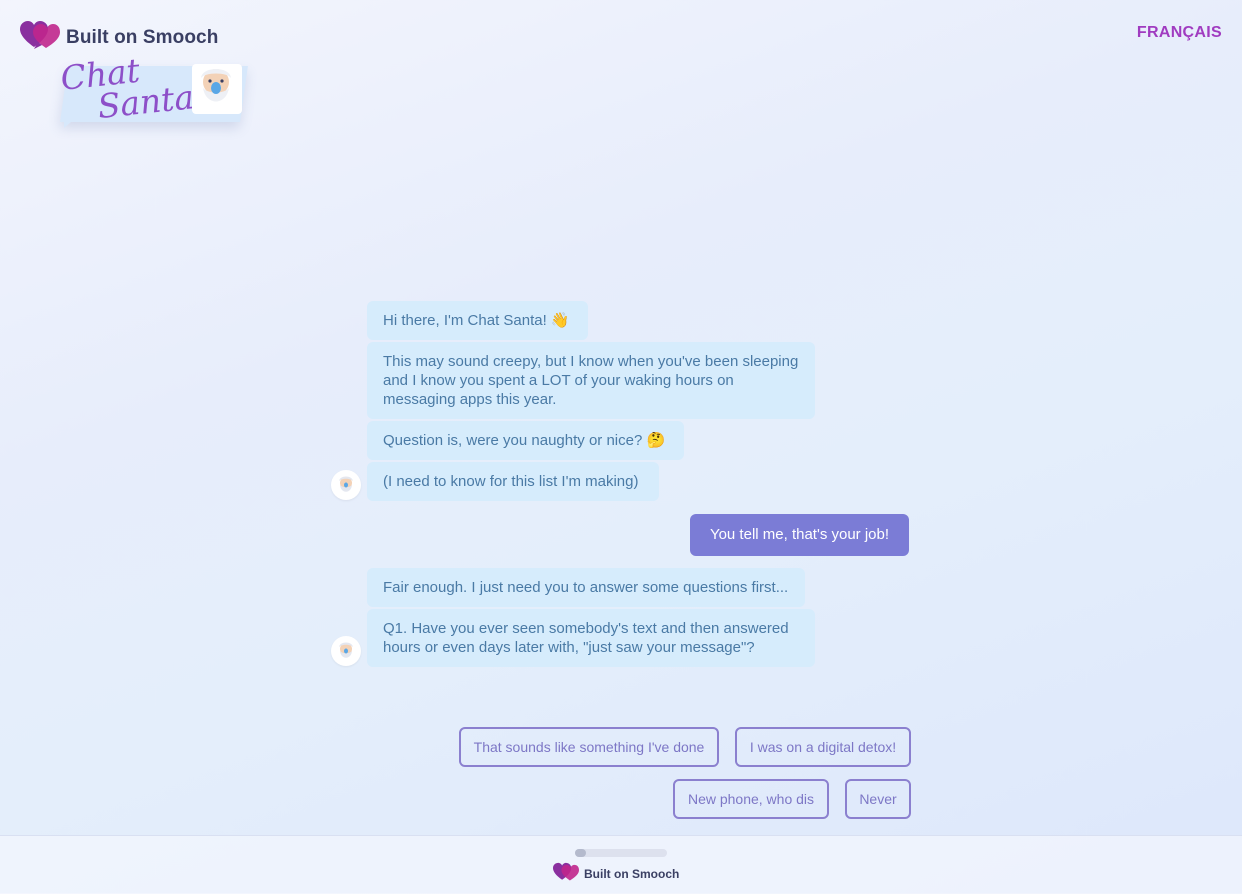 This screenshot has width=1242, height=894. I want to click on footer-brand-label: Built on Smooch, so click(632, 873).